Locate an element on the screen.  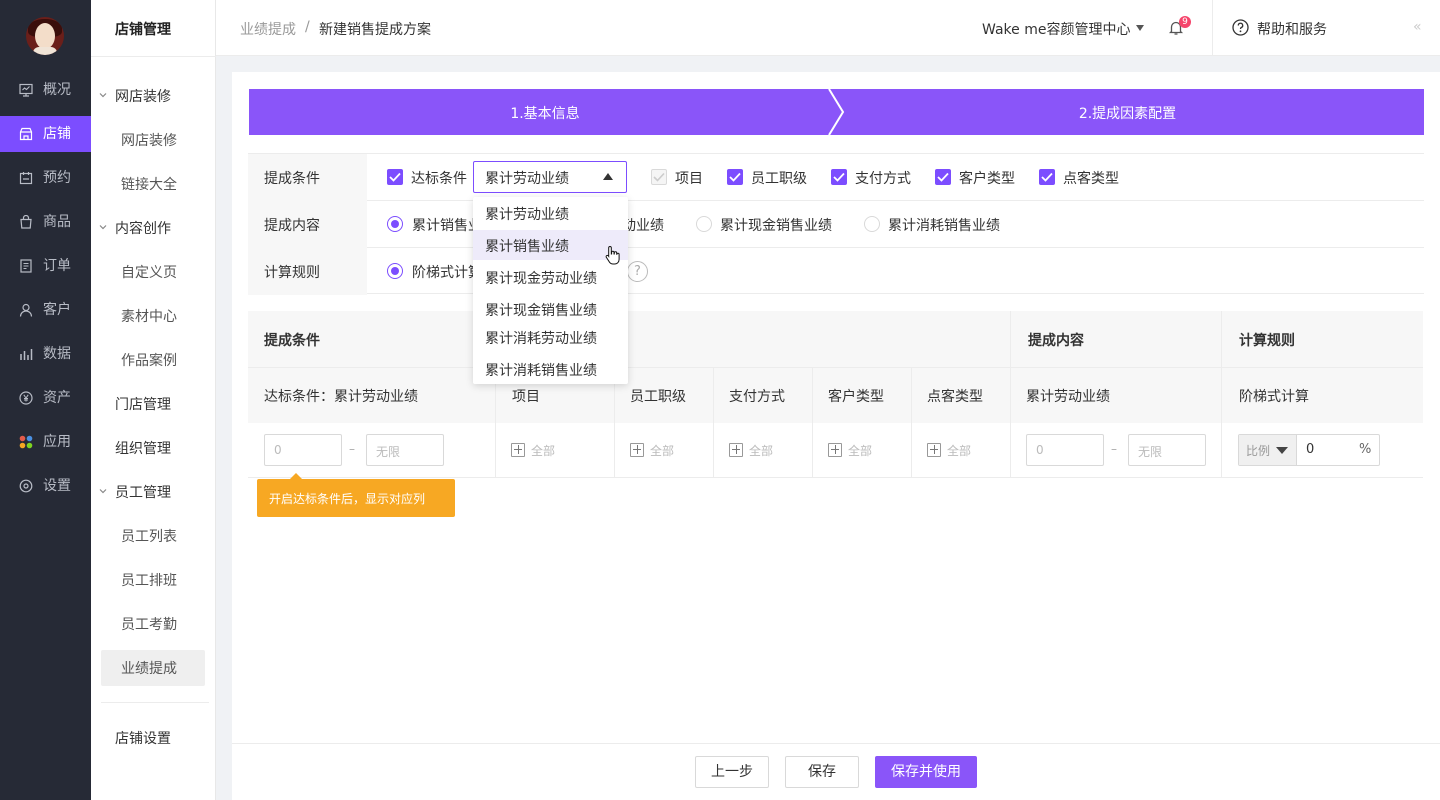
table-header-cell: 点客类型 is located at coordinates (955, 397).